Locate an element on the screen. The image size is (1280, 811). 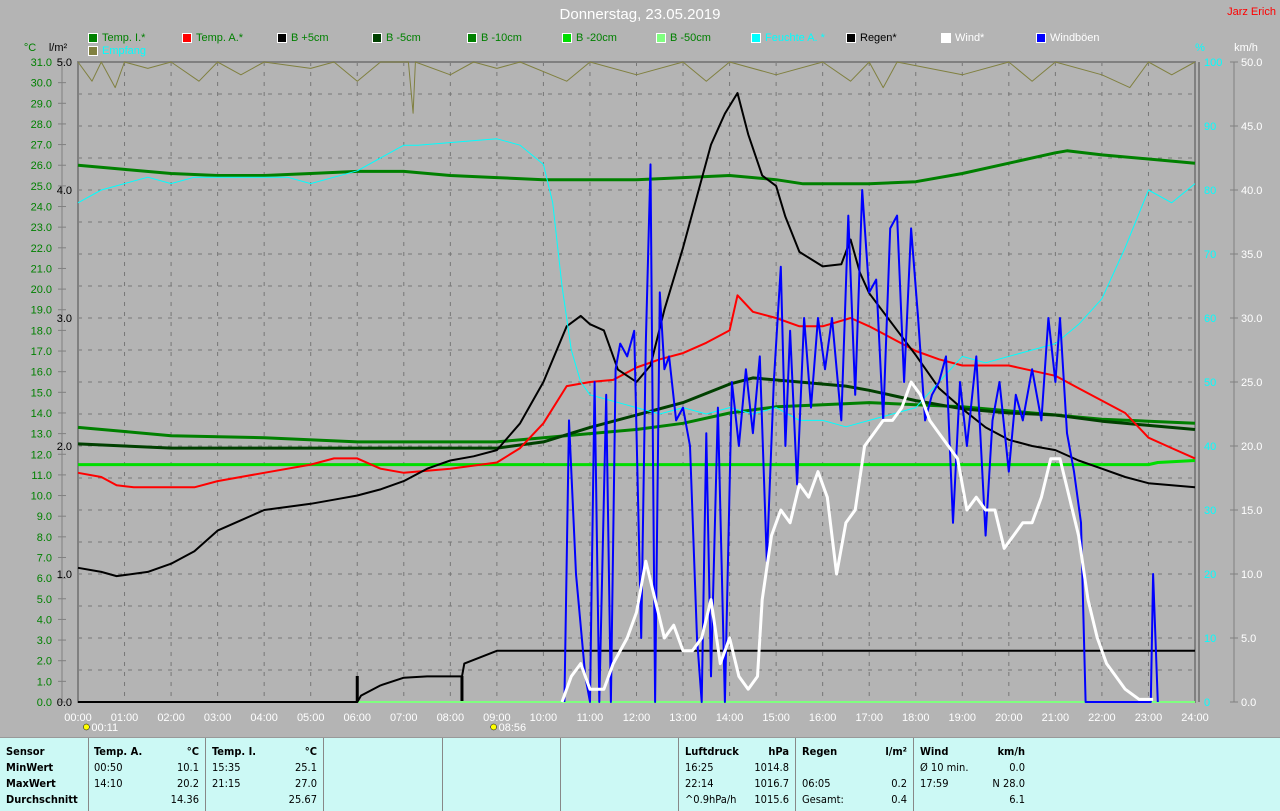
temp-tick-label: 10.0 is located at coordinates (41, 497).